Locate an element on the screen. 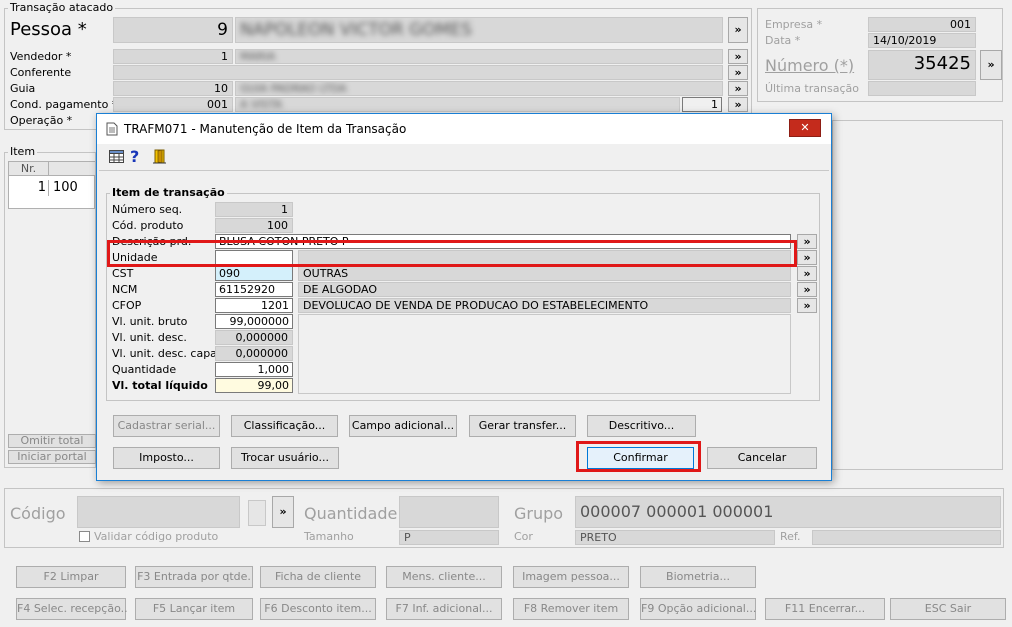 The width and height of the screenshot is (1012, 627). guia-name-field: GUIA PADRAO LTDA is located at coordinates (479, 88).